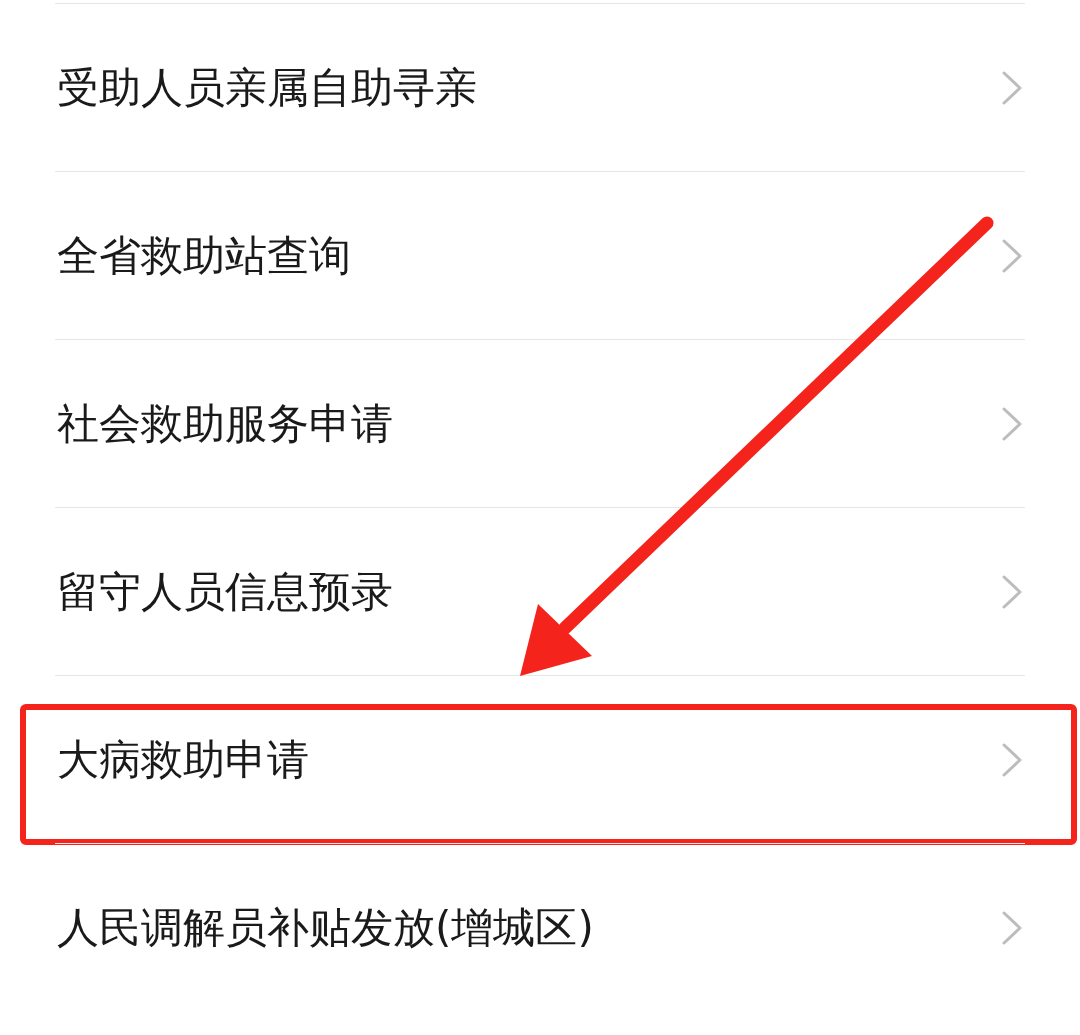  What do you see at coordinates (324, 927) in the screenshot?
I see `menu-item-label: 人民调解员补贴发放(增城区)` at bounding box center [324, 927].